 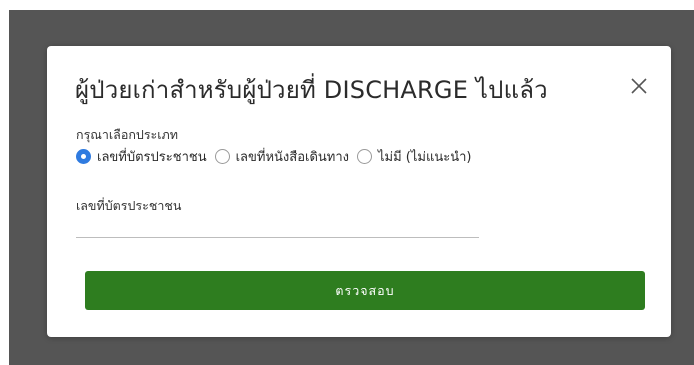 I want to click on type-select-label: กรุณาเลือกประเภท, so click(x=127, y=134).